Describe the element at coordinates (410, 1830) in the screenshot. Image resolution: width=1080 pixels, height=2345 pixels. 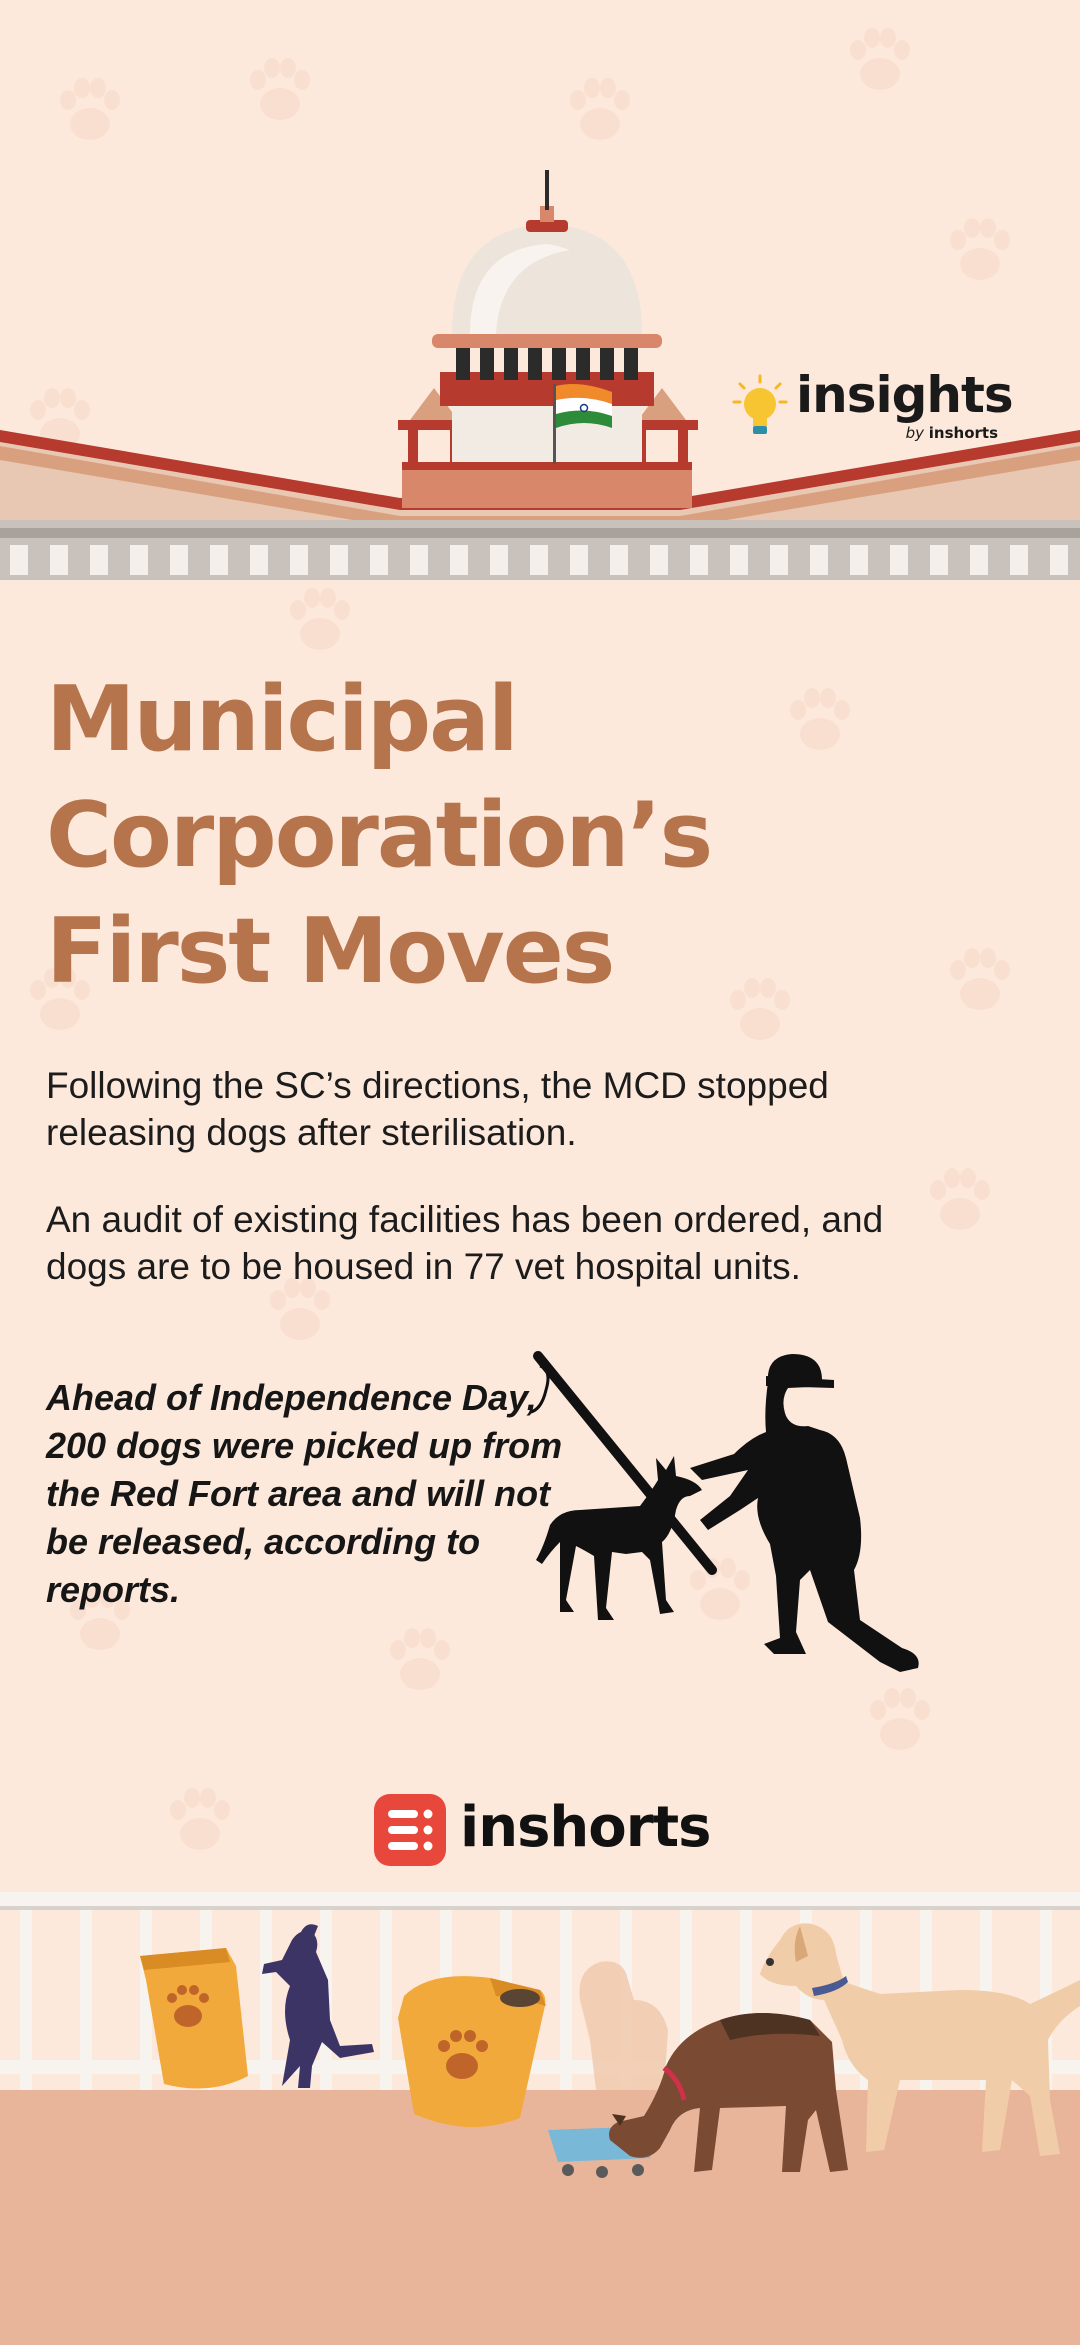
I see `inshorts-logo-icon` at that location.